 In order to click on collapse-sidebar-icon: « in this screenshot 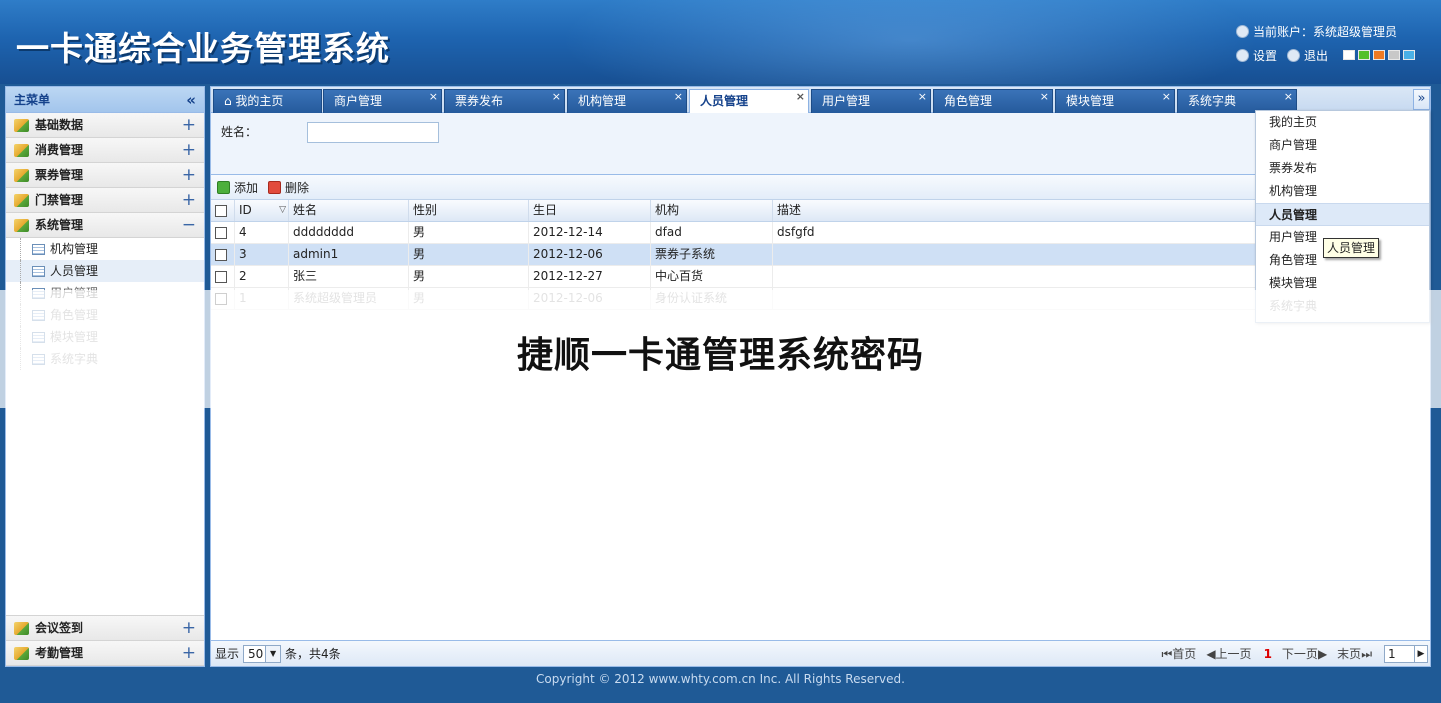, I will do `click(191, 100)`.